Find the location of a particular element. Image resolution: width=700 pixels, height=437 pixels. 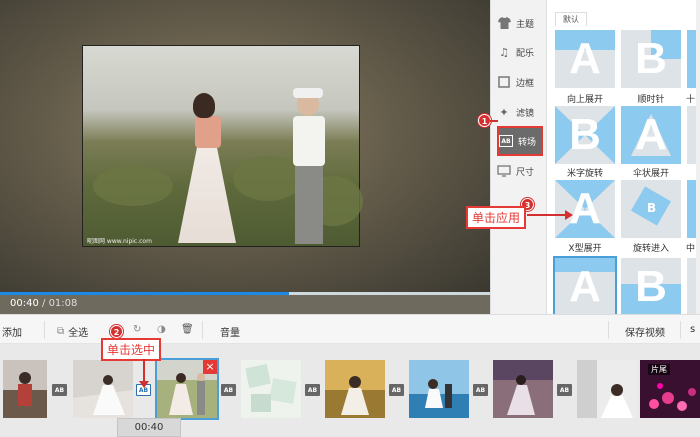

export-label: ѕ is located at coordinates (693, 329).